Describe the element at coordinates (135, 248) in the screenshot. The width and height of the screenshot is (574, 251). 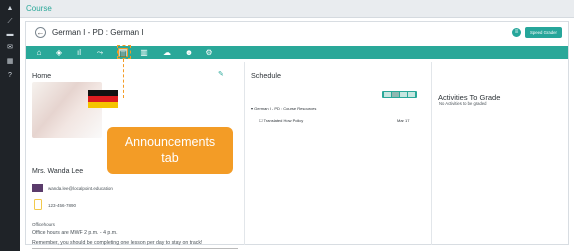
I see `horizontal-scrollbar` at that location.